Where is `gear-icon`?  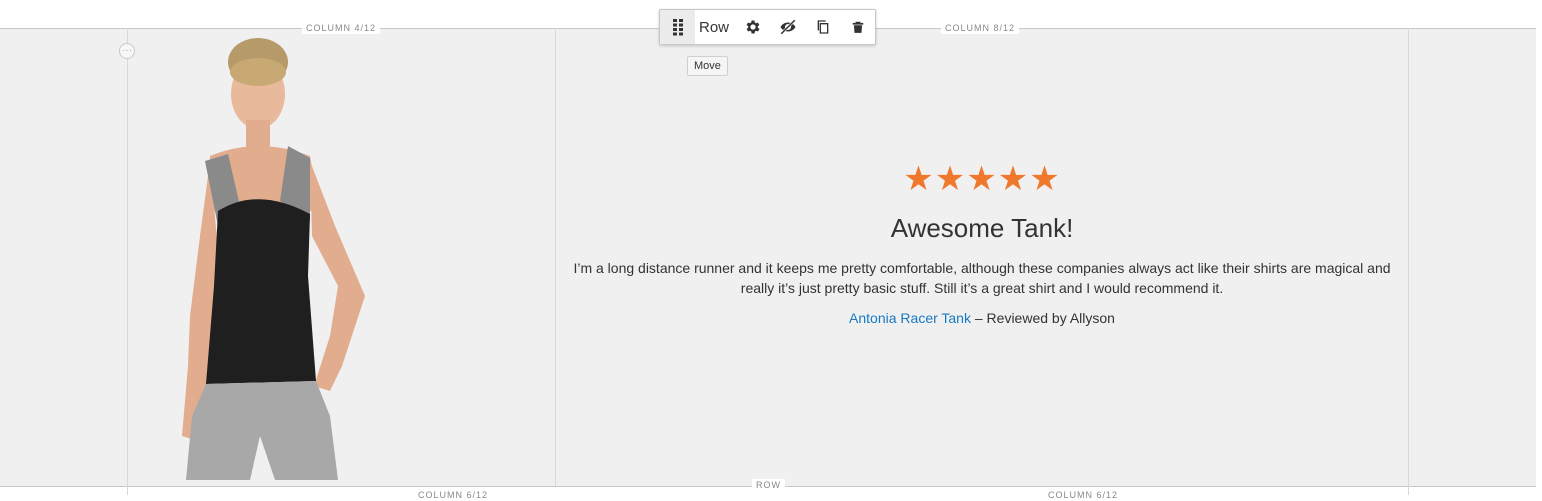
gear-icon is located at coordinates (753, 27).